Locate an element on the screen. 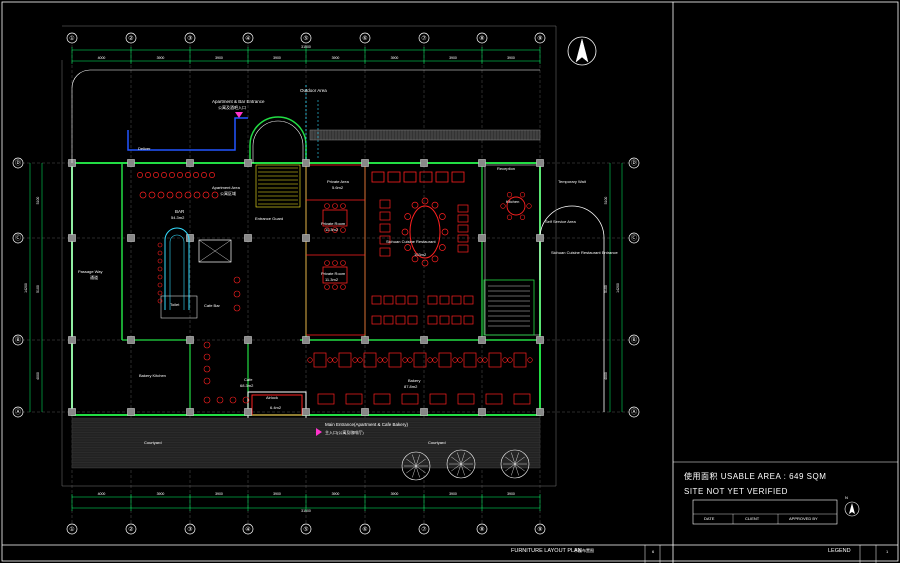 The image size is (900, 563). label-courtyard-left: Courtyard is located at coordinates (153, 442).